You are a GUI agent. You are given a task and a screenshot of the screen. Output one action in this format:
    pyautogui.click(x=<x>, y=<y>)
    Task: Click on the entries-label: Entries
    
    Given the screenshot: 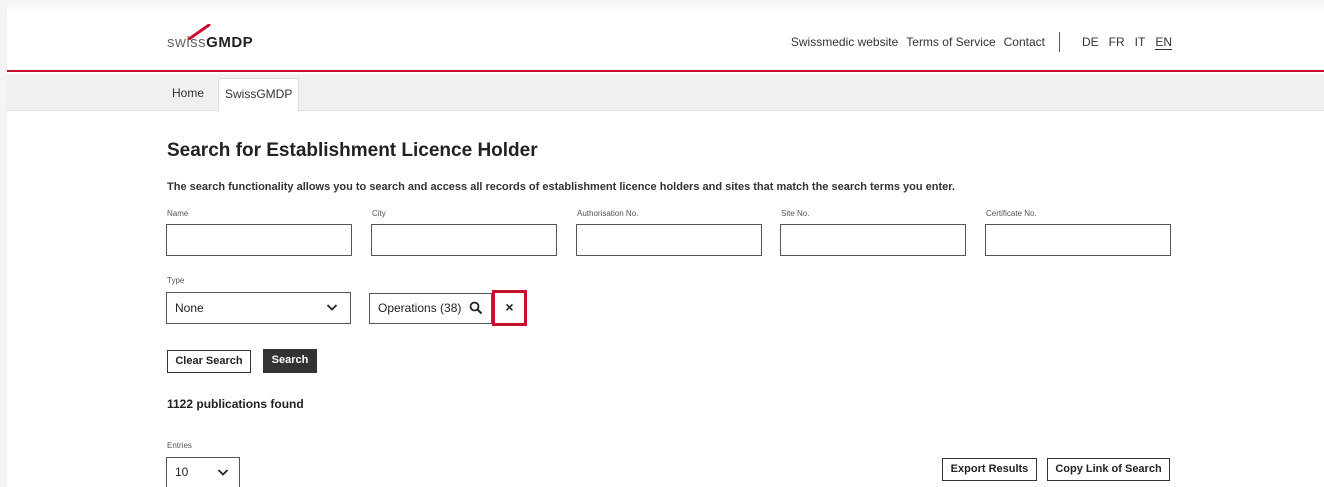 What is the action you would take?
    pyautogui.click(x=179, y=445)
    